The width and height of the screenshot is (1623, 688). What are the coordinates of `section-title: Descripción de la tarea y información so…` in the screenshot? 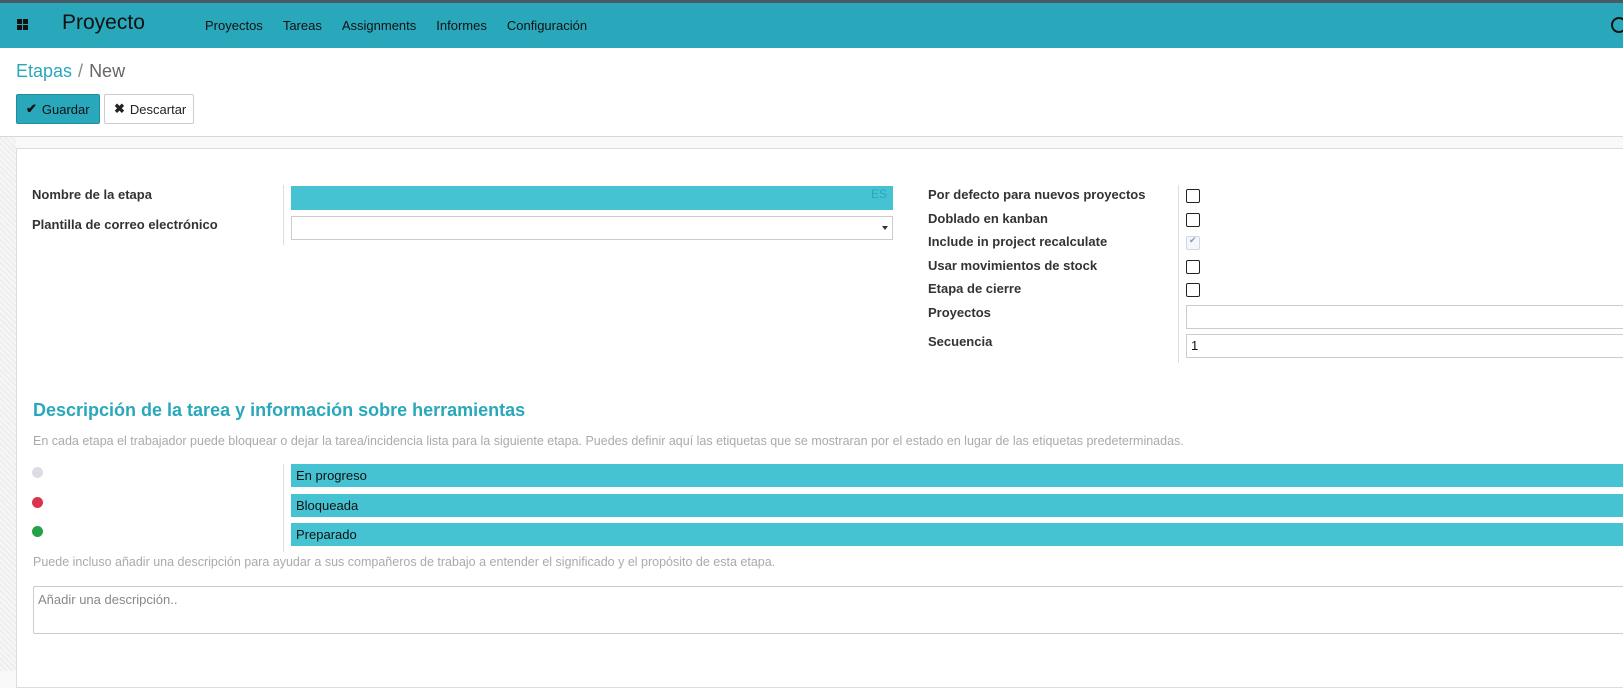 It's located at (279, 410).